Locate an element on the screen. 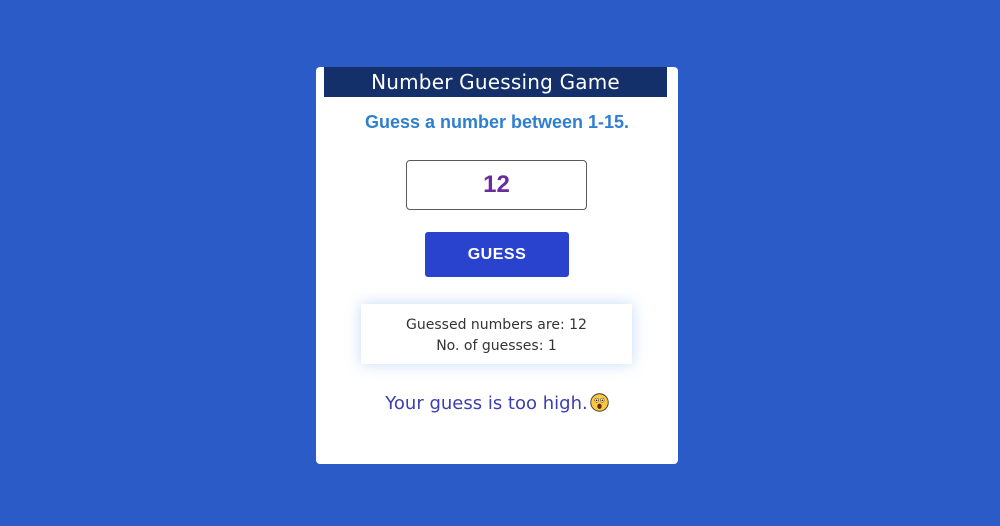  instruction-text: Guess a number between 1-15. is located at coordinates (497, 122).